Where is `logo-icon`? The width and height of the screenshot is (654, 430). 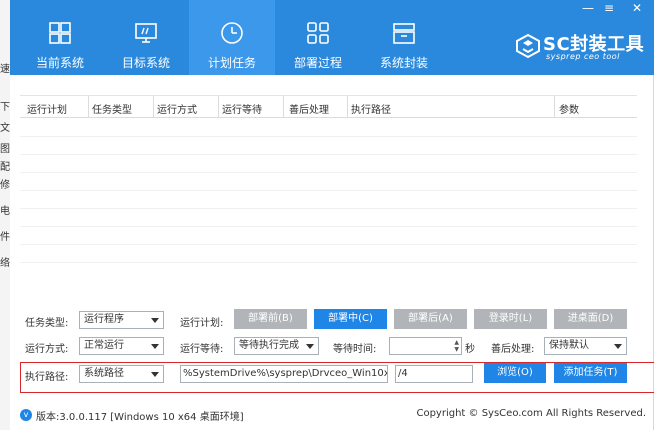
logo-icon is located at coordinates (528, 46).